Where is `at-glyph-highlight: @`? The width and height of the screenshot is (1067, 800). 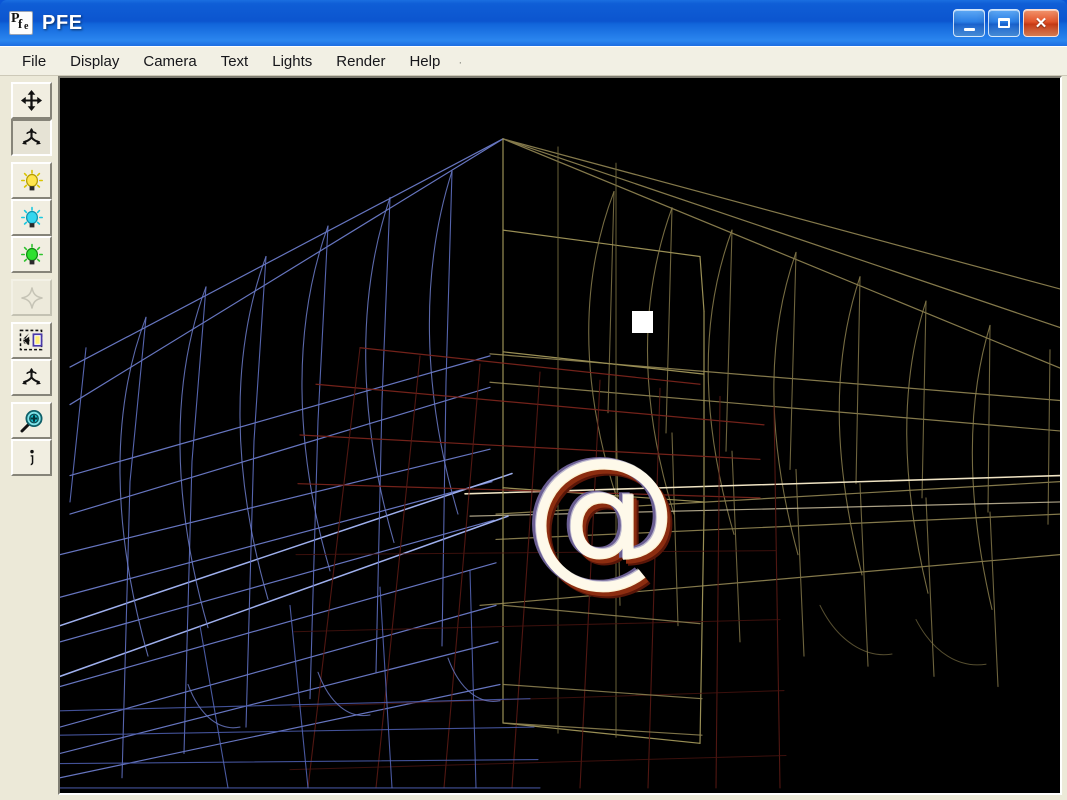 at-glyph-highlight: @ is located at coordinates (601, 512).